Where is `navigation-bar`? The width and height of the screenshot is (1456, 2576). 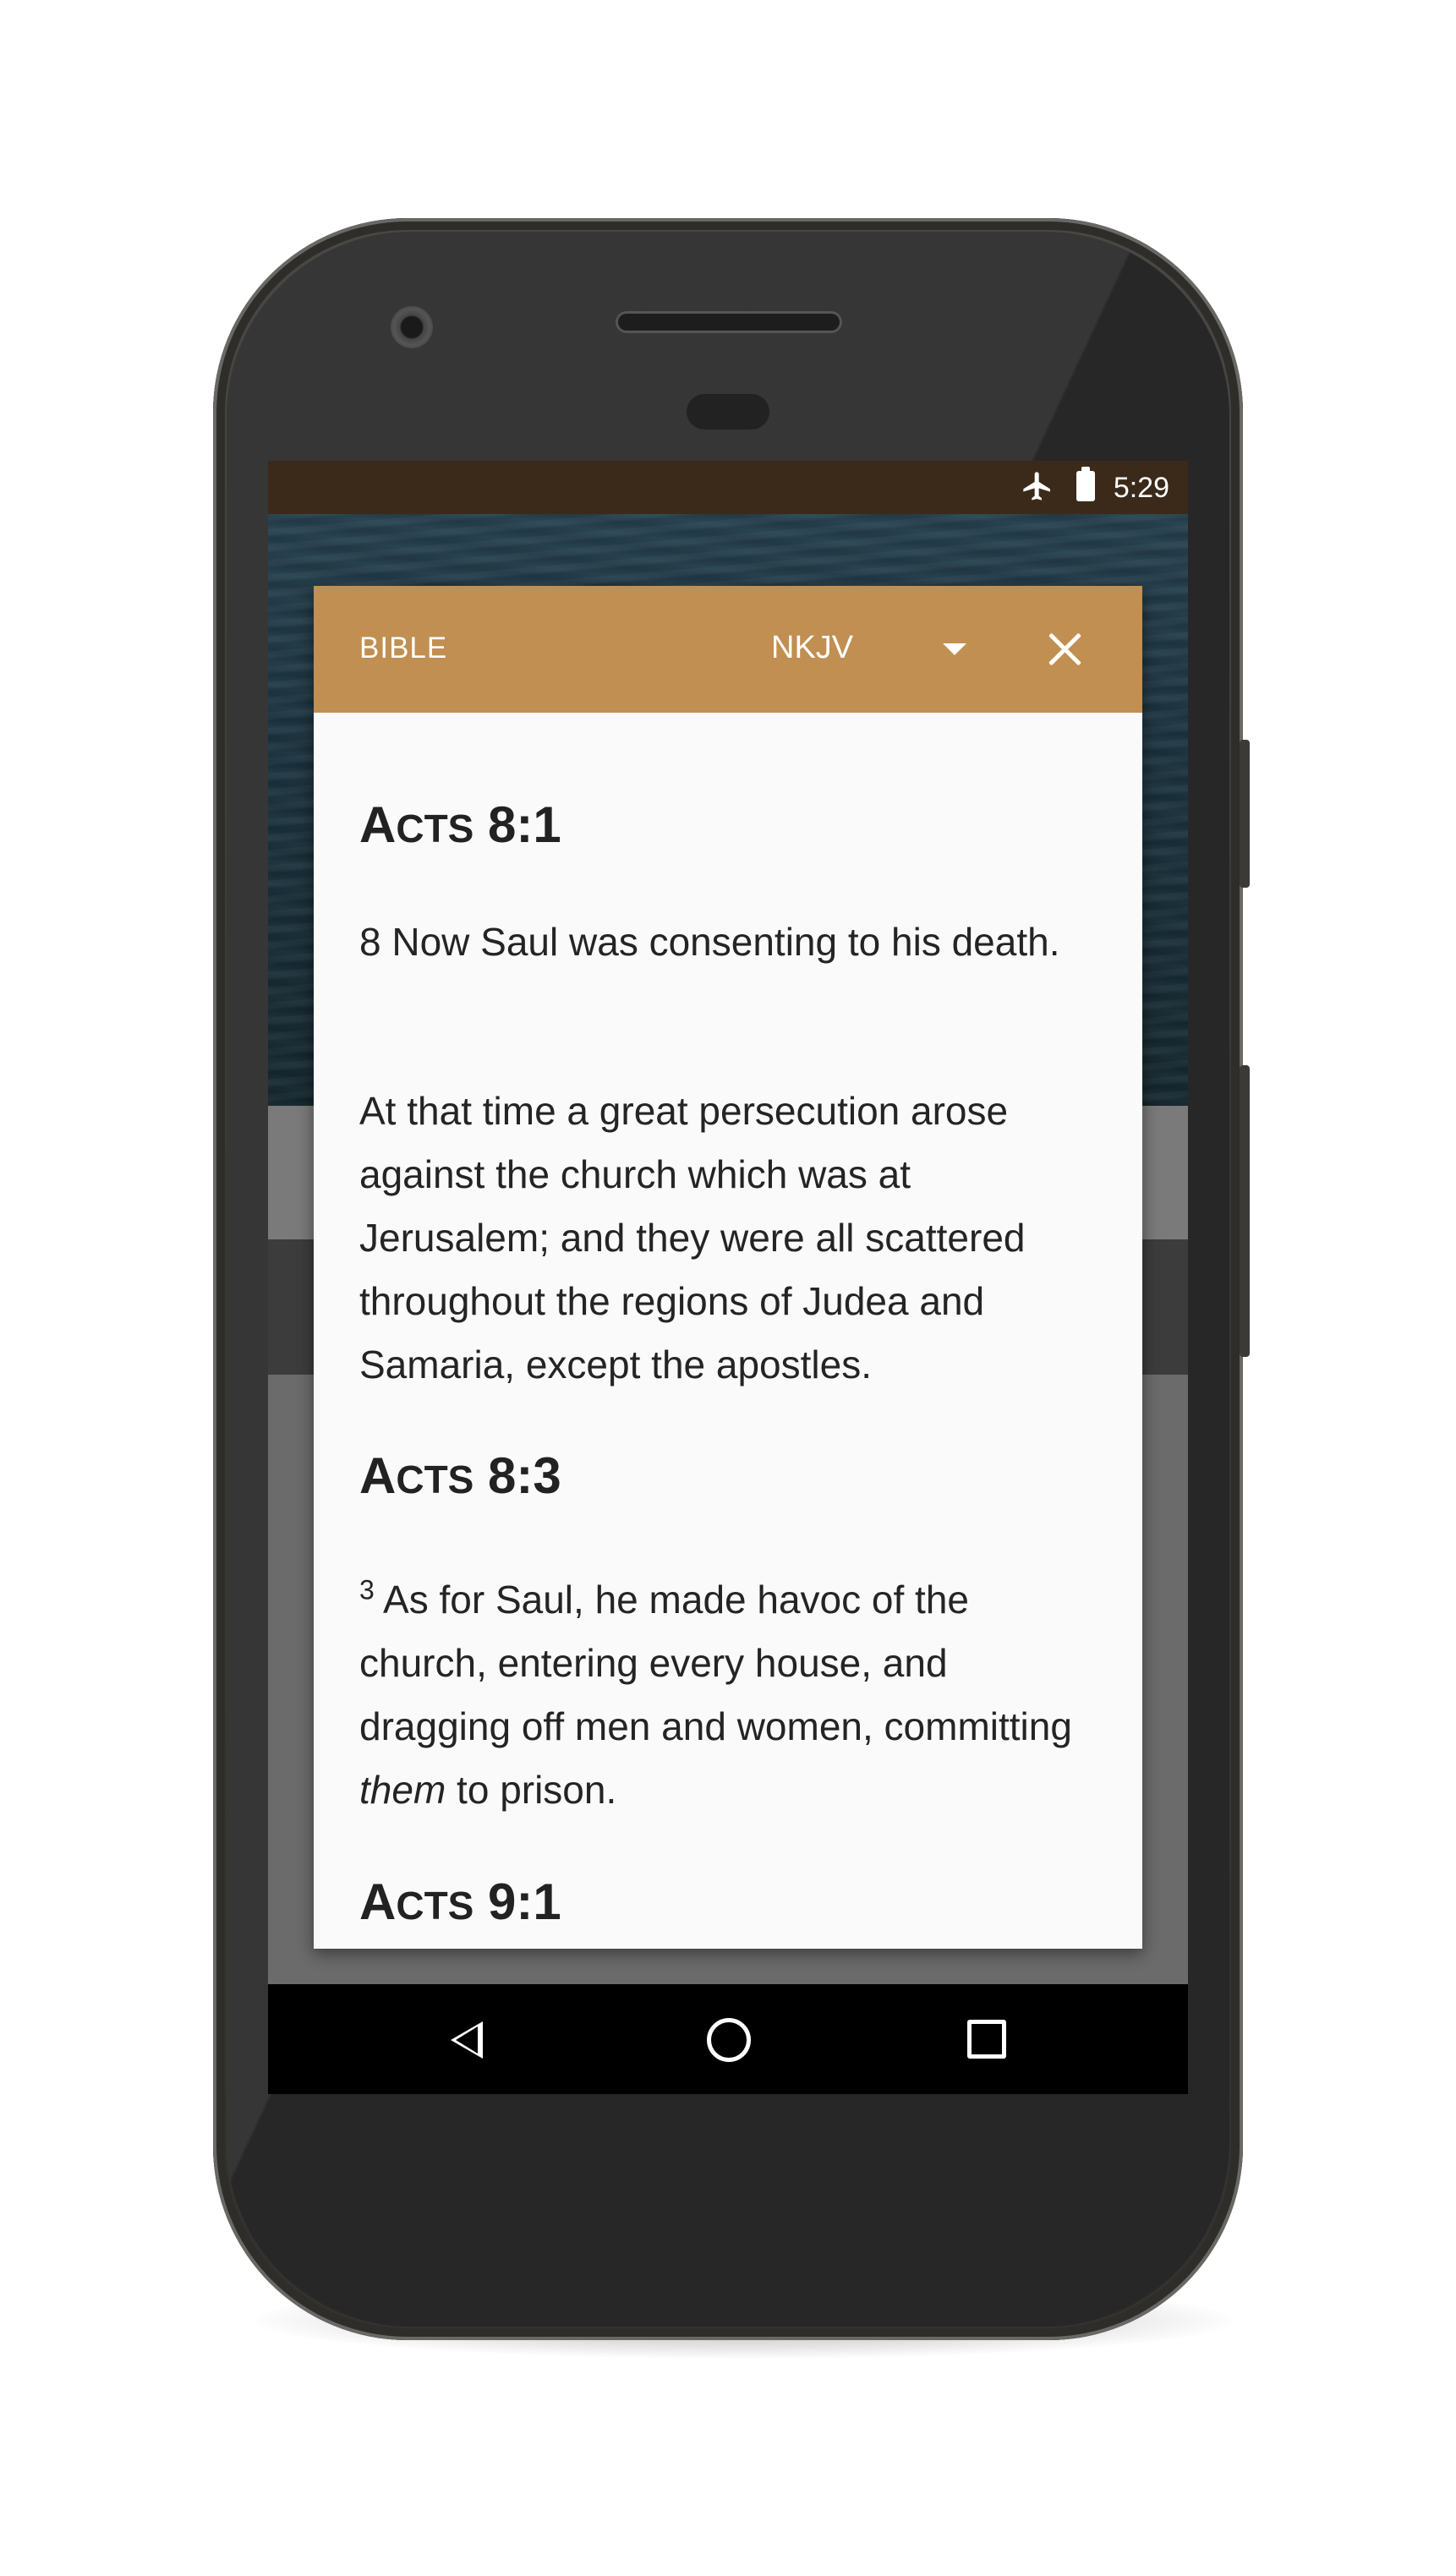 navigation-bar is located at coordinates (728, 2039).